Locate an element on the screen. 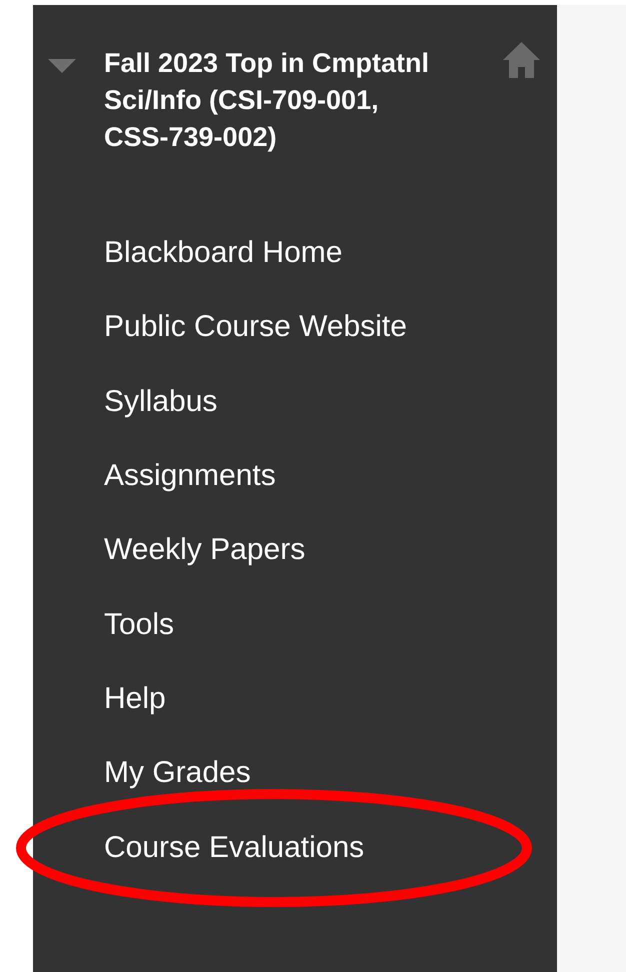  menu-item: Public Course Website is located at coordinates (255, 327).